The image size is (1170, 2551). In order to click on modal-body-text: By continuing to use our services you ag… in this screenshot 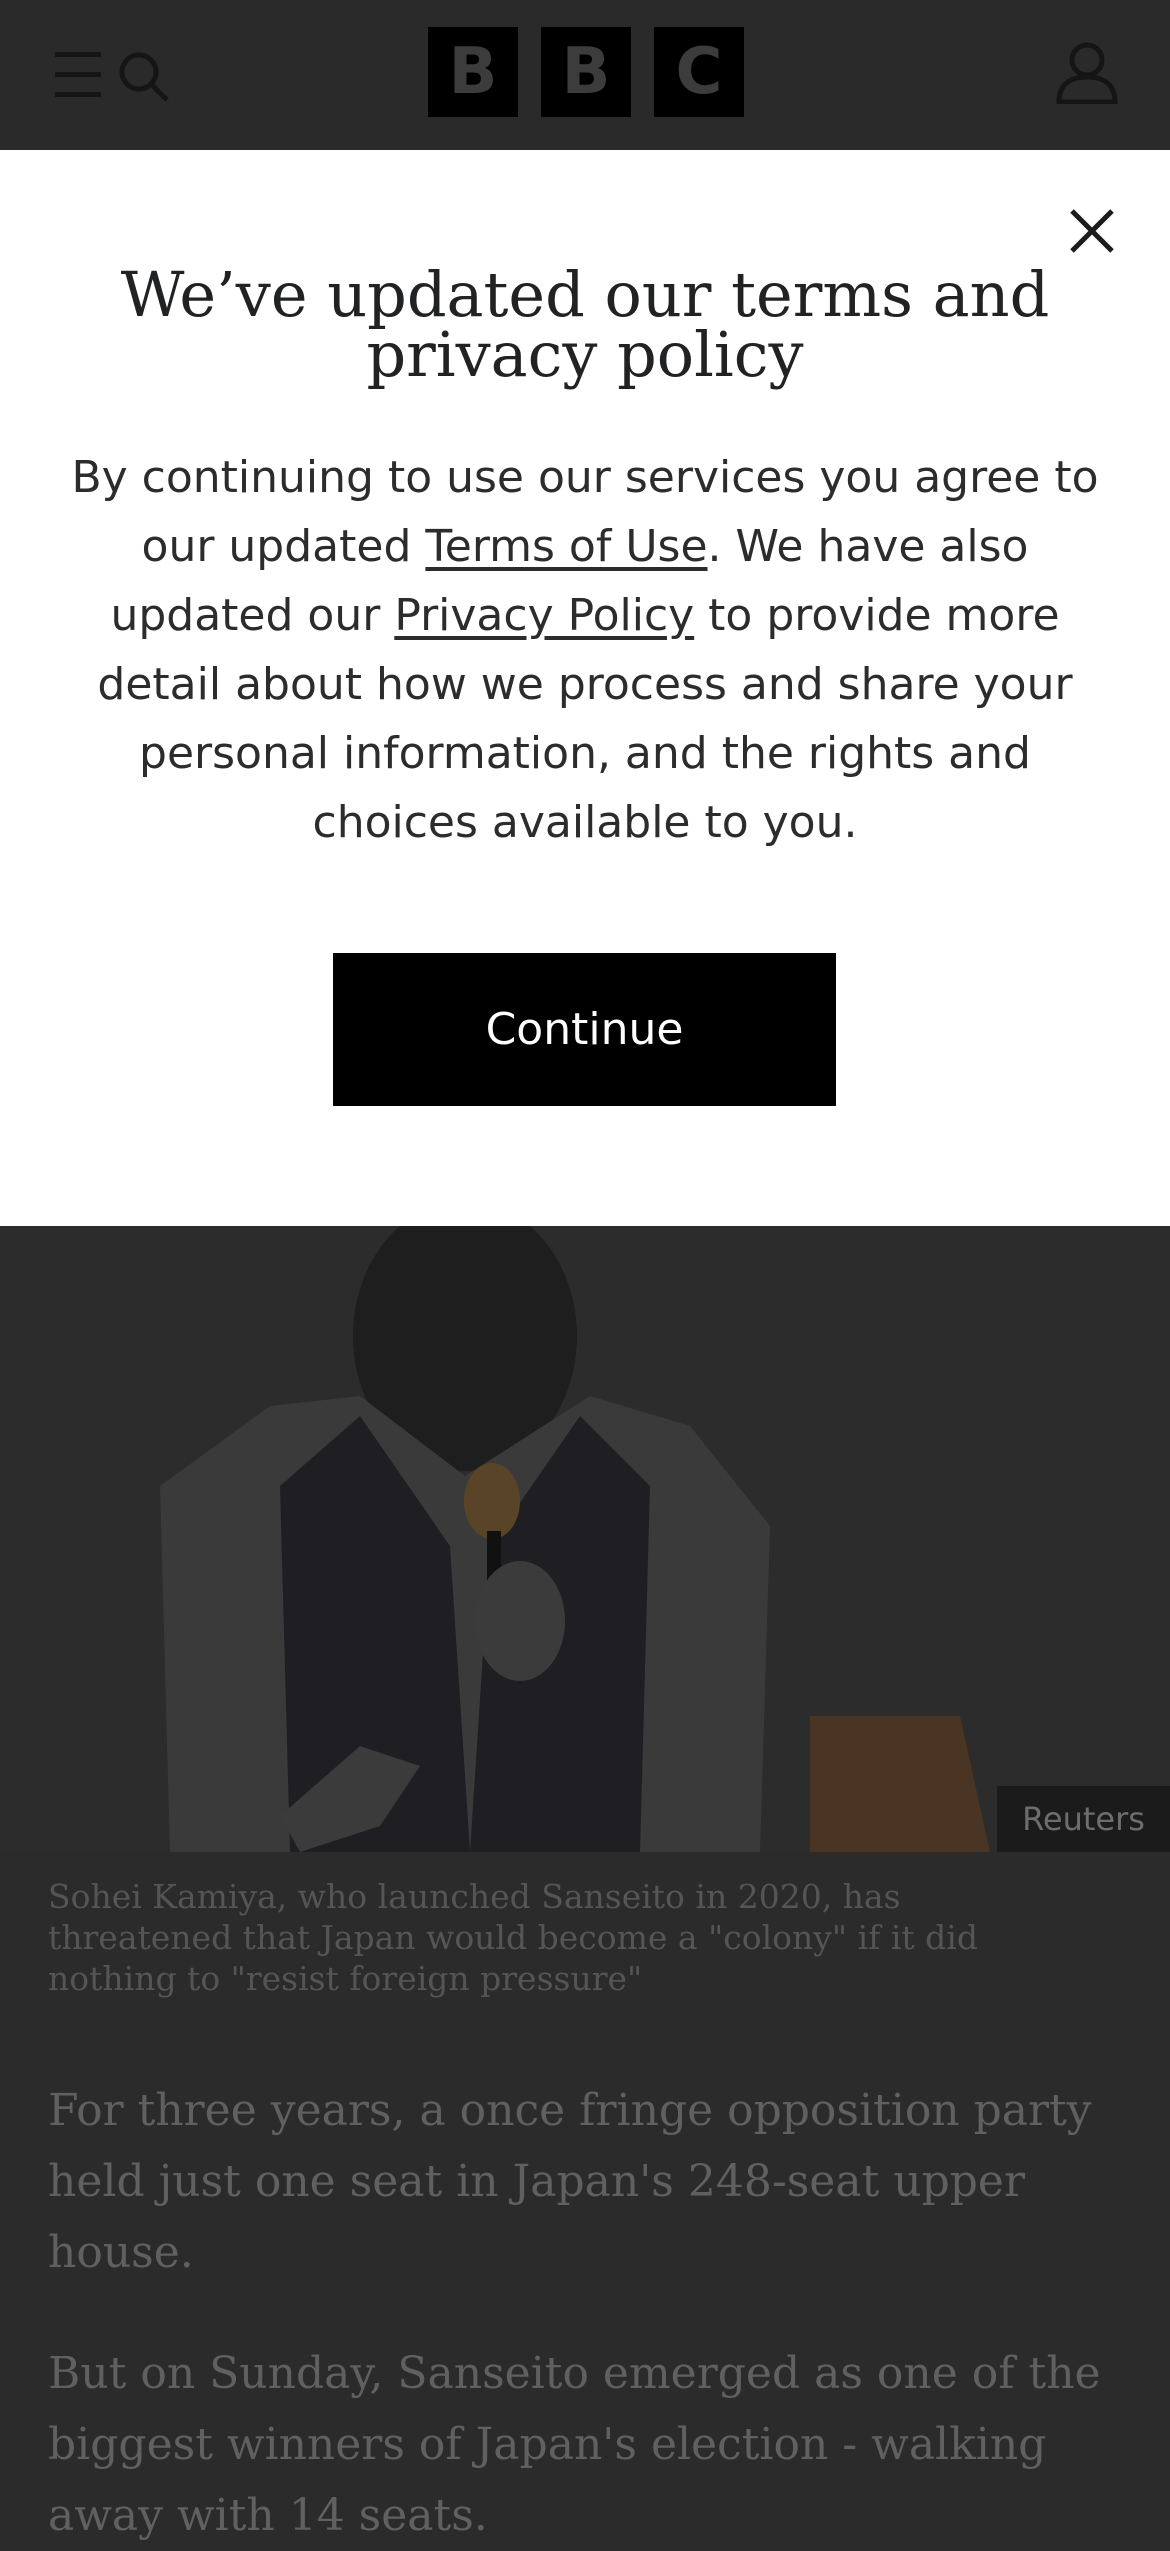, I will do `click(585, 650)`.